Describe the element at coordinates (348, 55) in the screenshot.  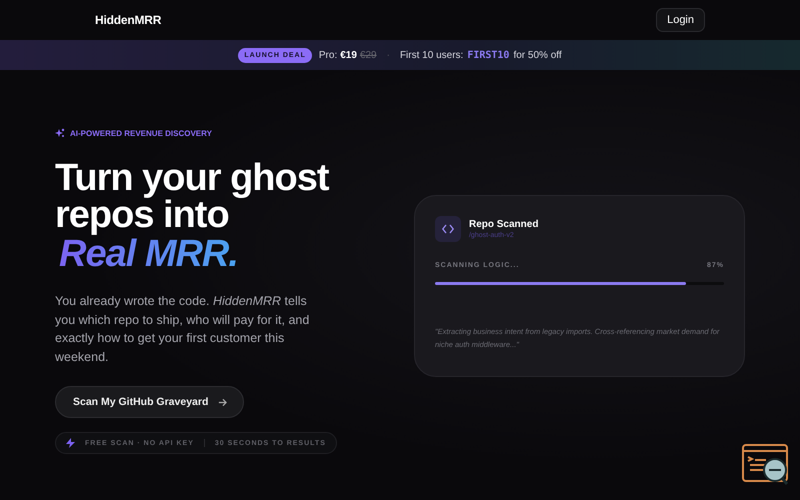
I see `price: €19` at that location.